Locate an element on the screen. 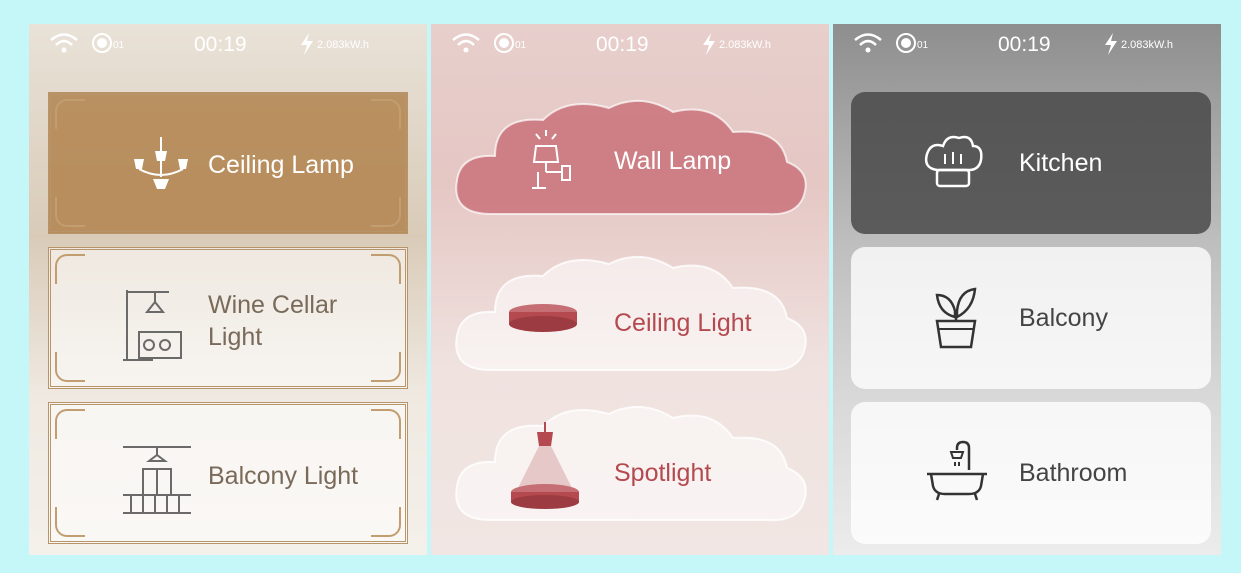 Image resolution: width=1241 pixels, height=573 pixels. chef-hat-icon is located at coordinates (953, 166).